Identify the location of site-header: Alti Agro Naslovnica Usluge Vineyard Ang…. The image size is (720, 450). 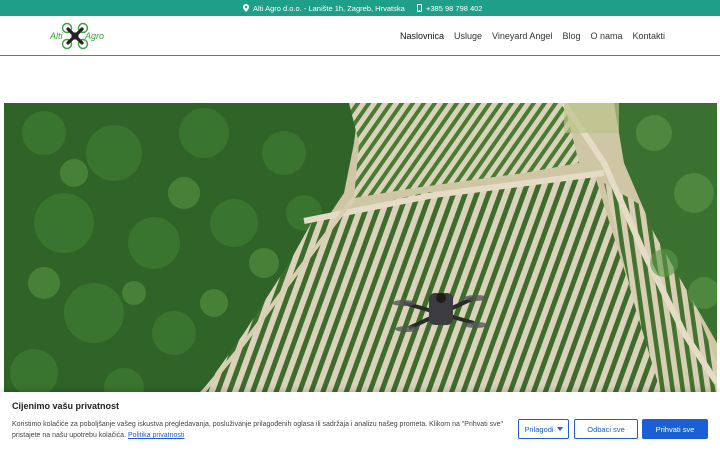
(360, 36).